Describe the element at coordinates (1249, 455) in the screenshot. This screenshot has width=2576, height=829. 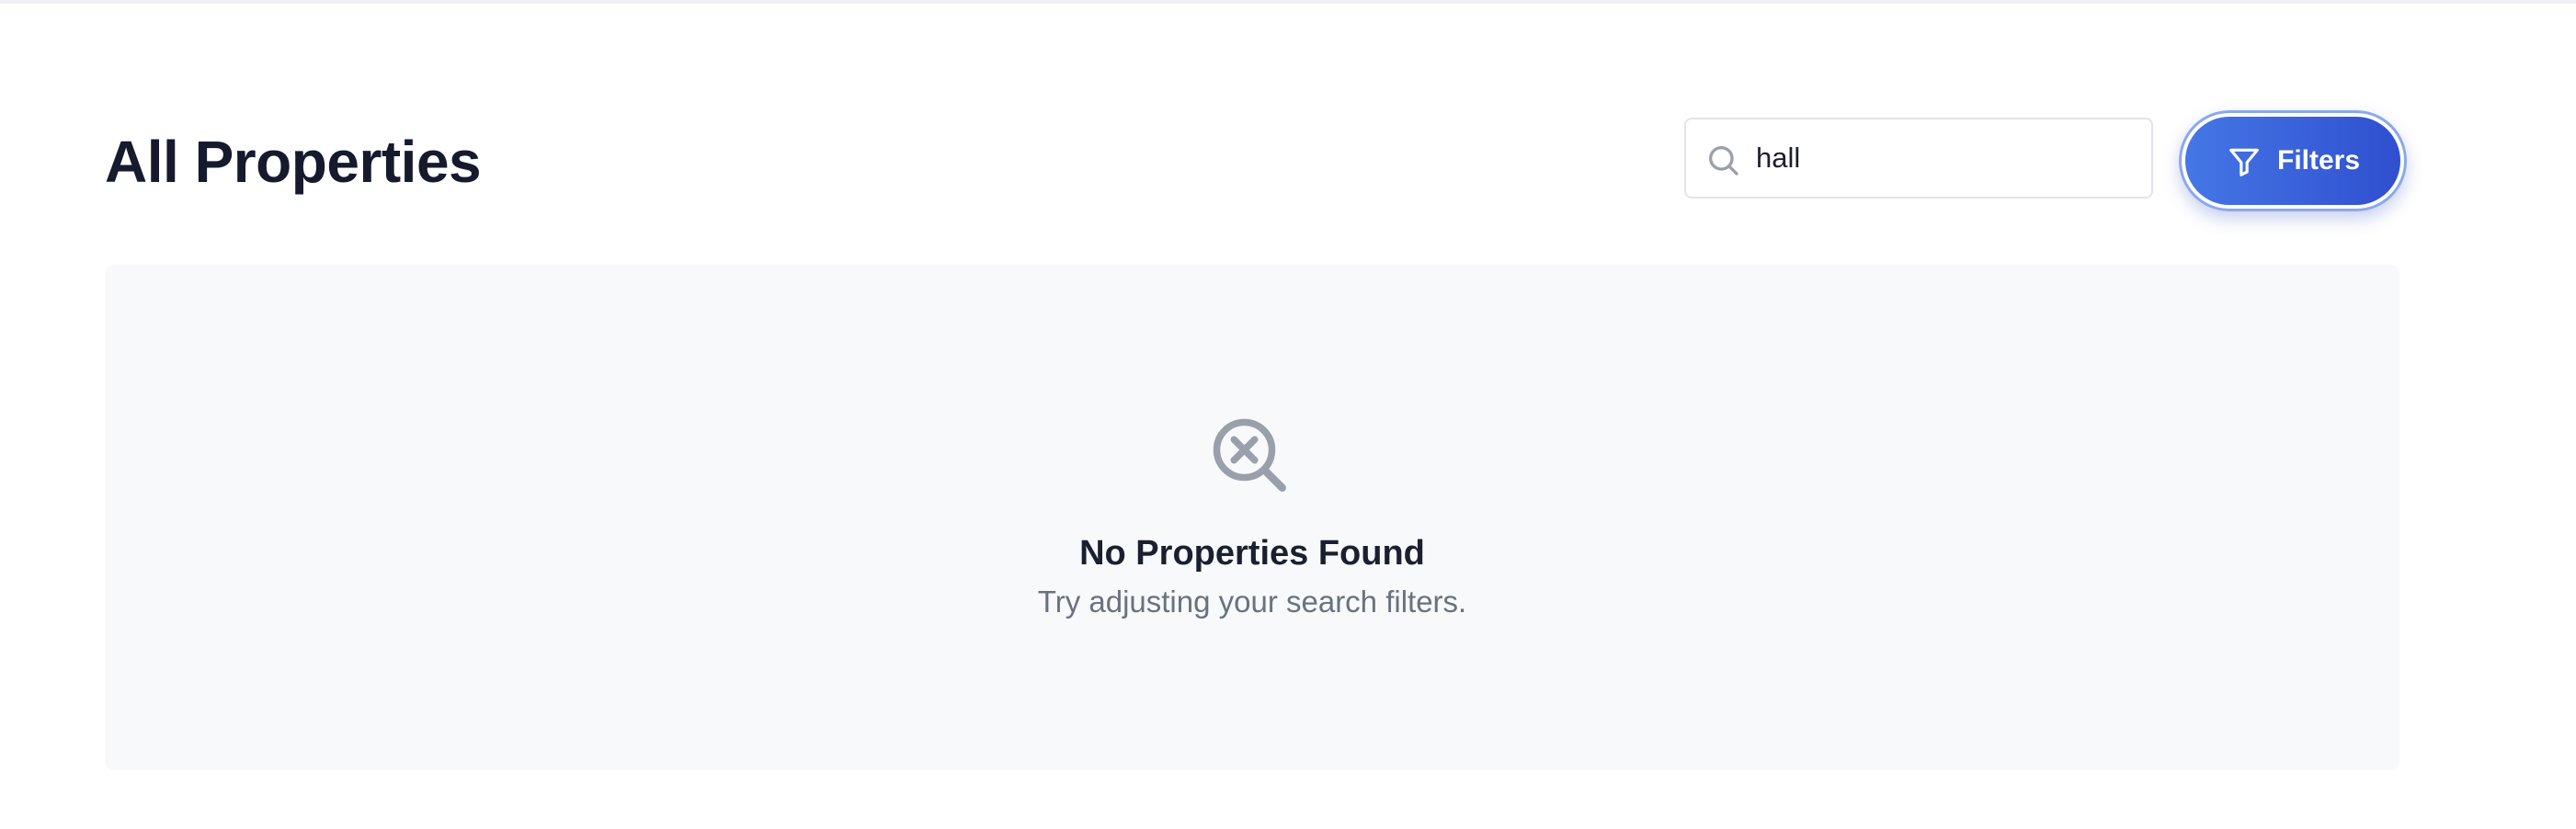
I see `search-no-results-icon` at that location.